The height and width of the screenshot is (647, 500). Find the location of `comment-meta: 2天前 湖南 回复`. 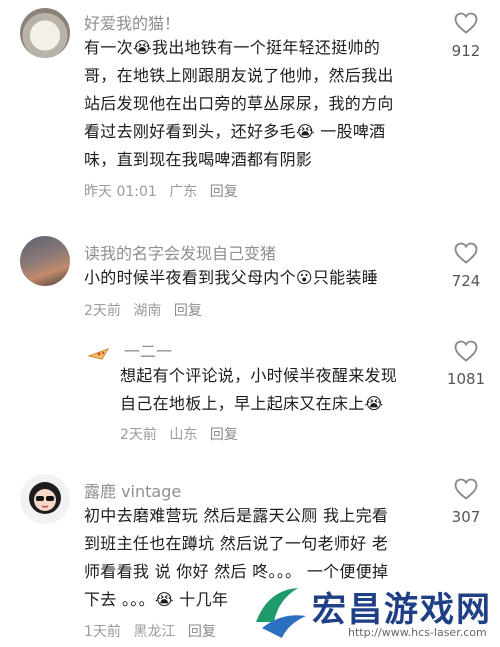

comment-meta: 2天前 湖南 回复 is located at coordinates (147, 310).